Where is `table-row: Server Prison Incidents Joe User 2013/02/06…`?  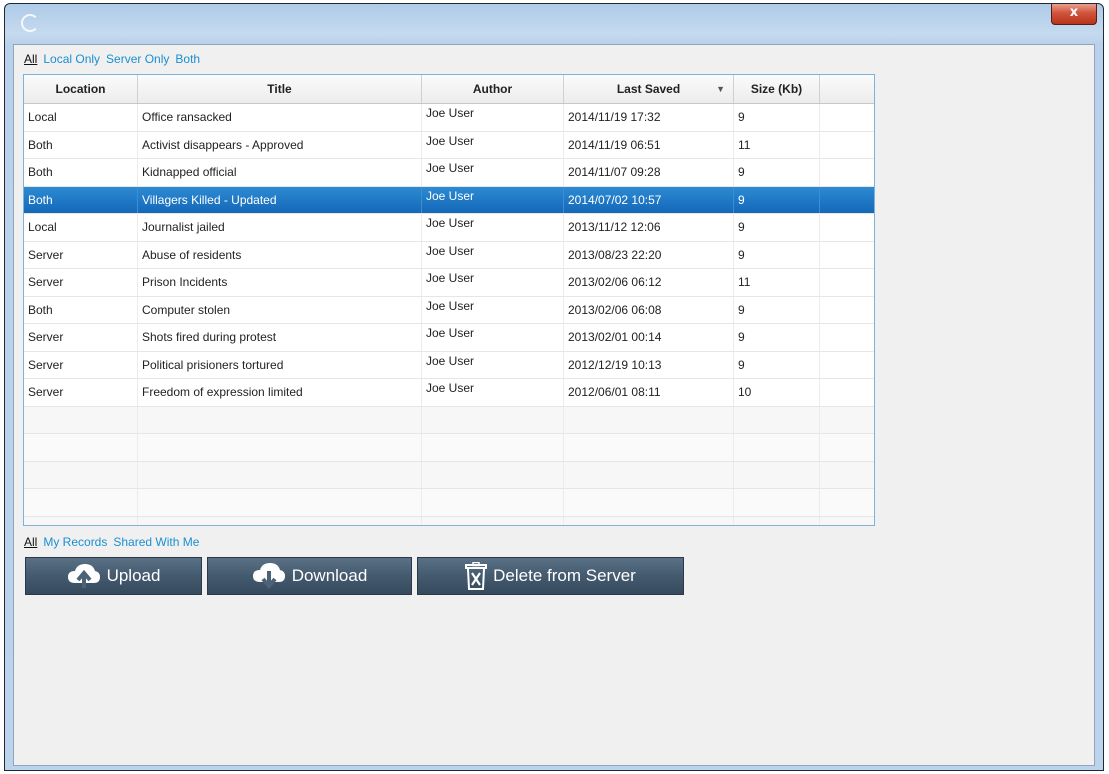
table-row: Server Prison Incidents Joe User 2013/02/06… is located at coordinates (449, 283).